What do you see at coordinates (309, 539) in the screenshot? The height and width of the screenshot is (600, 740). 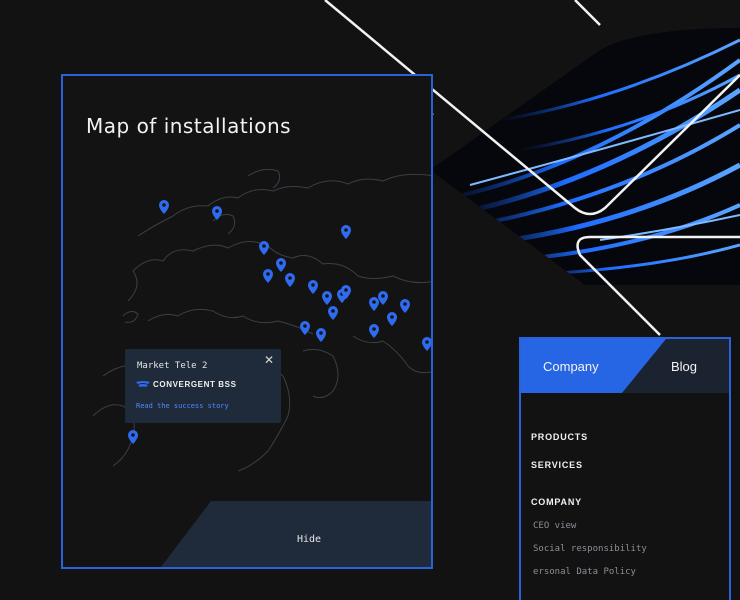 I see `hide-button: Hide` at bounding box center [309, 539].